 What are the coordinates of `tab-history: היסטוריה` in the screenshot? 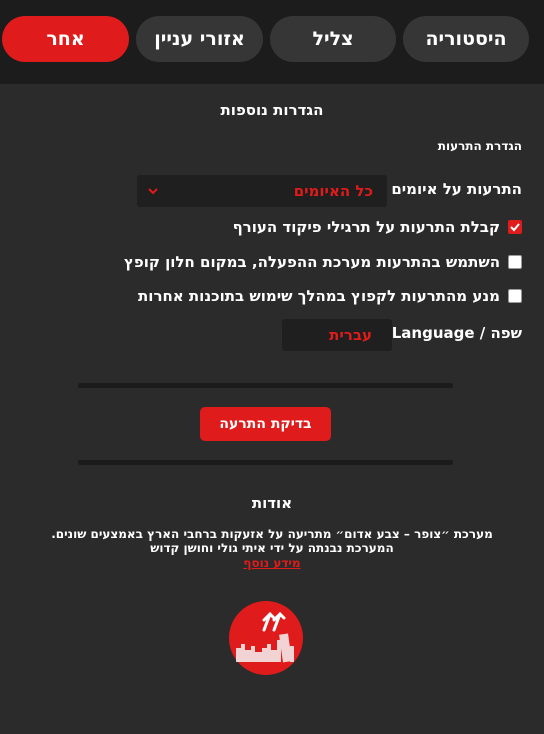 It's located at (466, 39).